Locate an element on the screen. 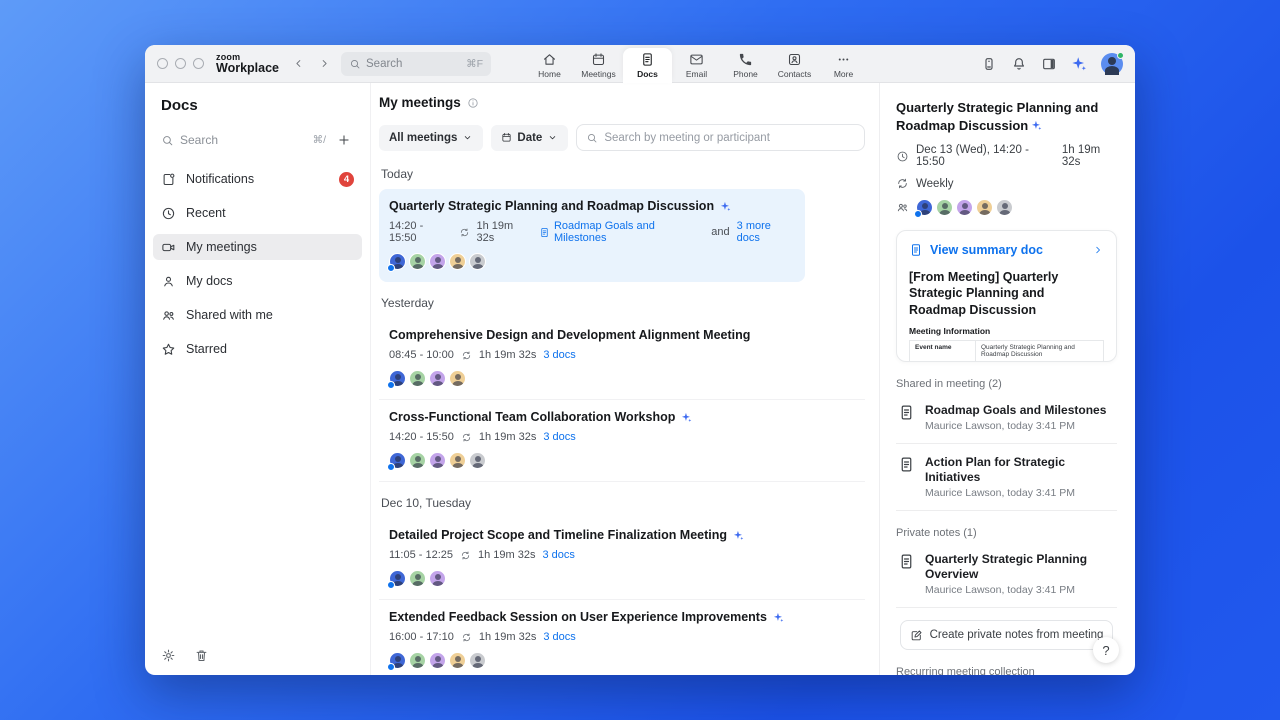 The image size is (1280, 720). doc-item-title: Quarterly Strategic Planning Overview is located at coordinates (1006, 566).